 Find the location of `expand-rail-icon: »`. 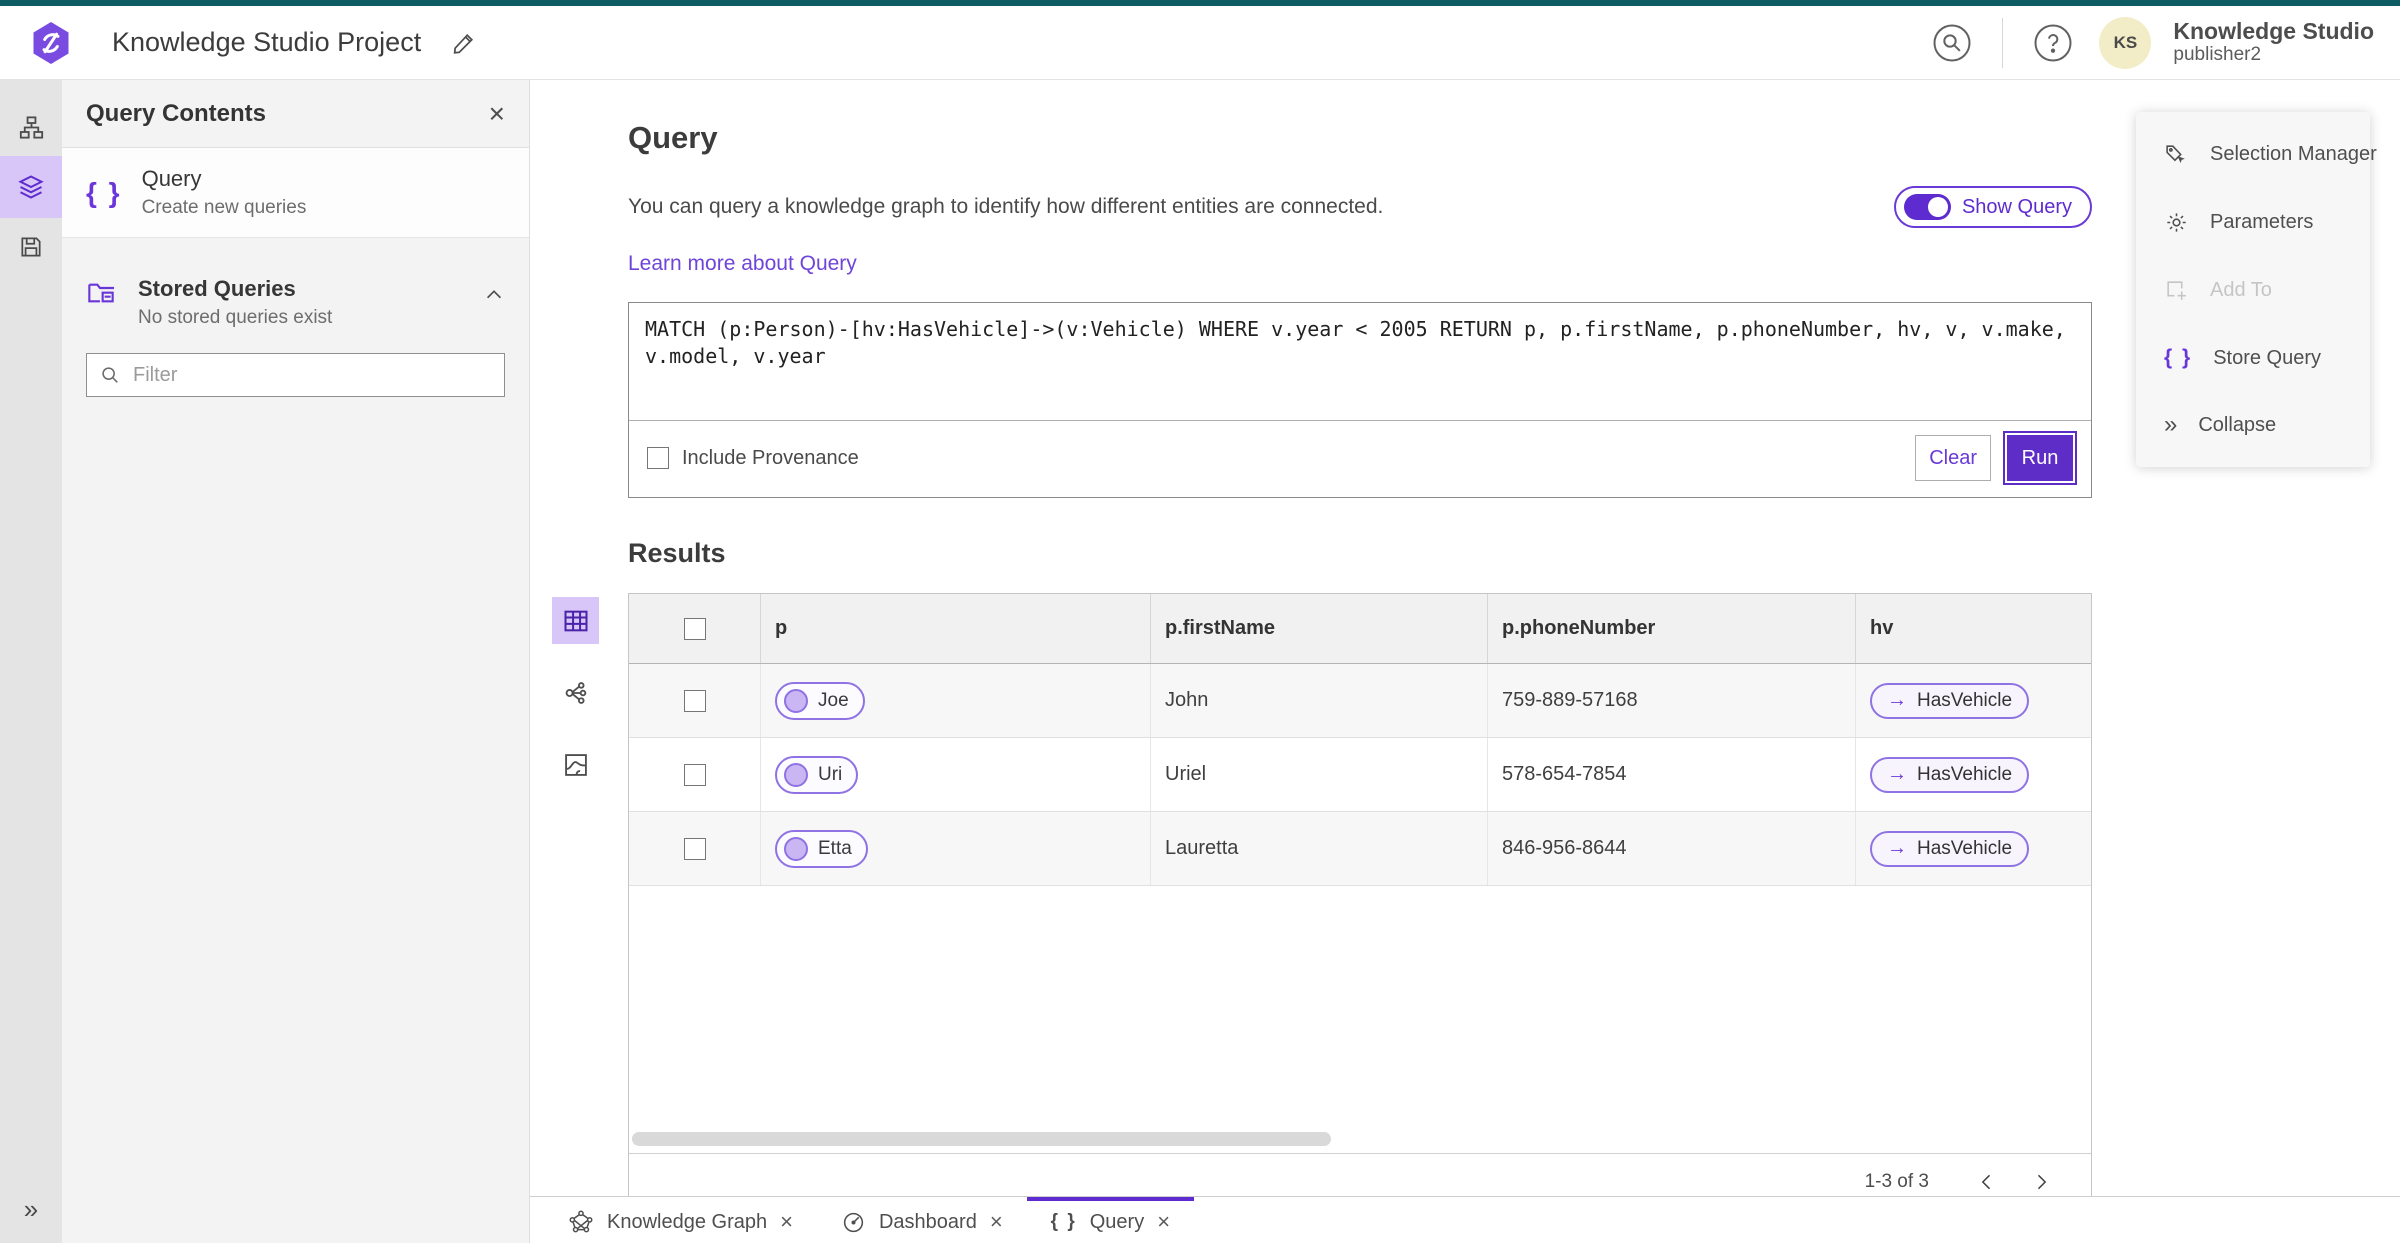

expand-rail-icon: » is located at coordinates (31, 1209).